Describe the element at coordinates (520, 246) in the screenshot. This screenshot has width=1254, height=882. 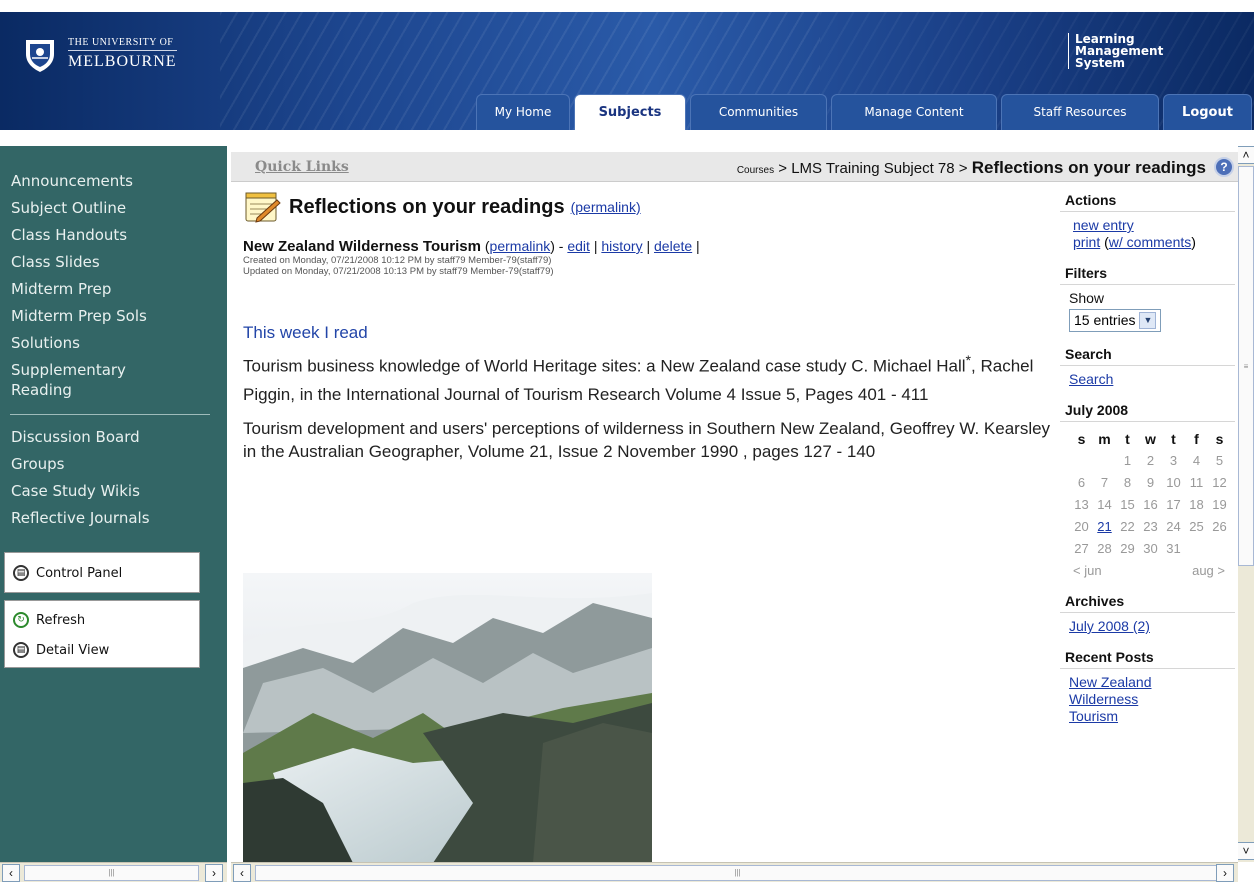
I see `entry-permalink: permalink` at that location.